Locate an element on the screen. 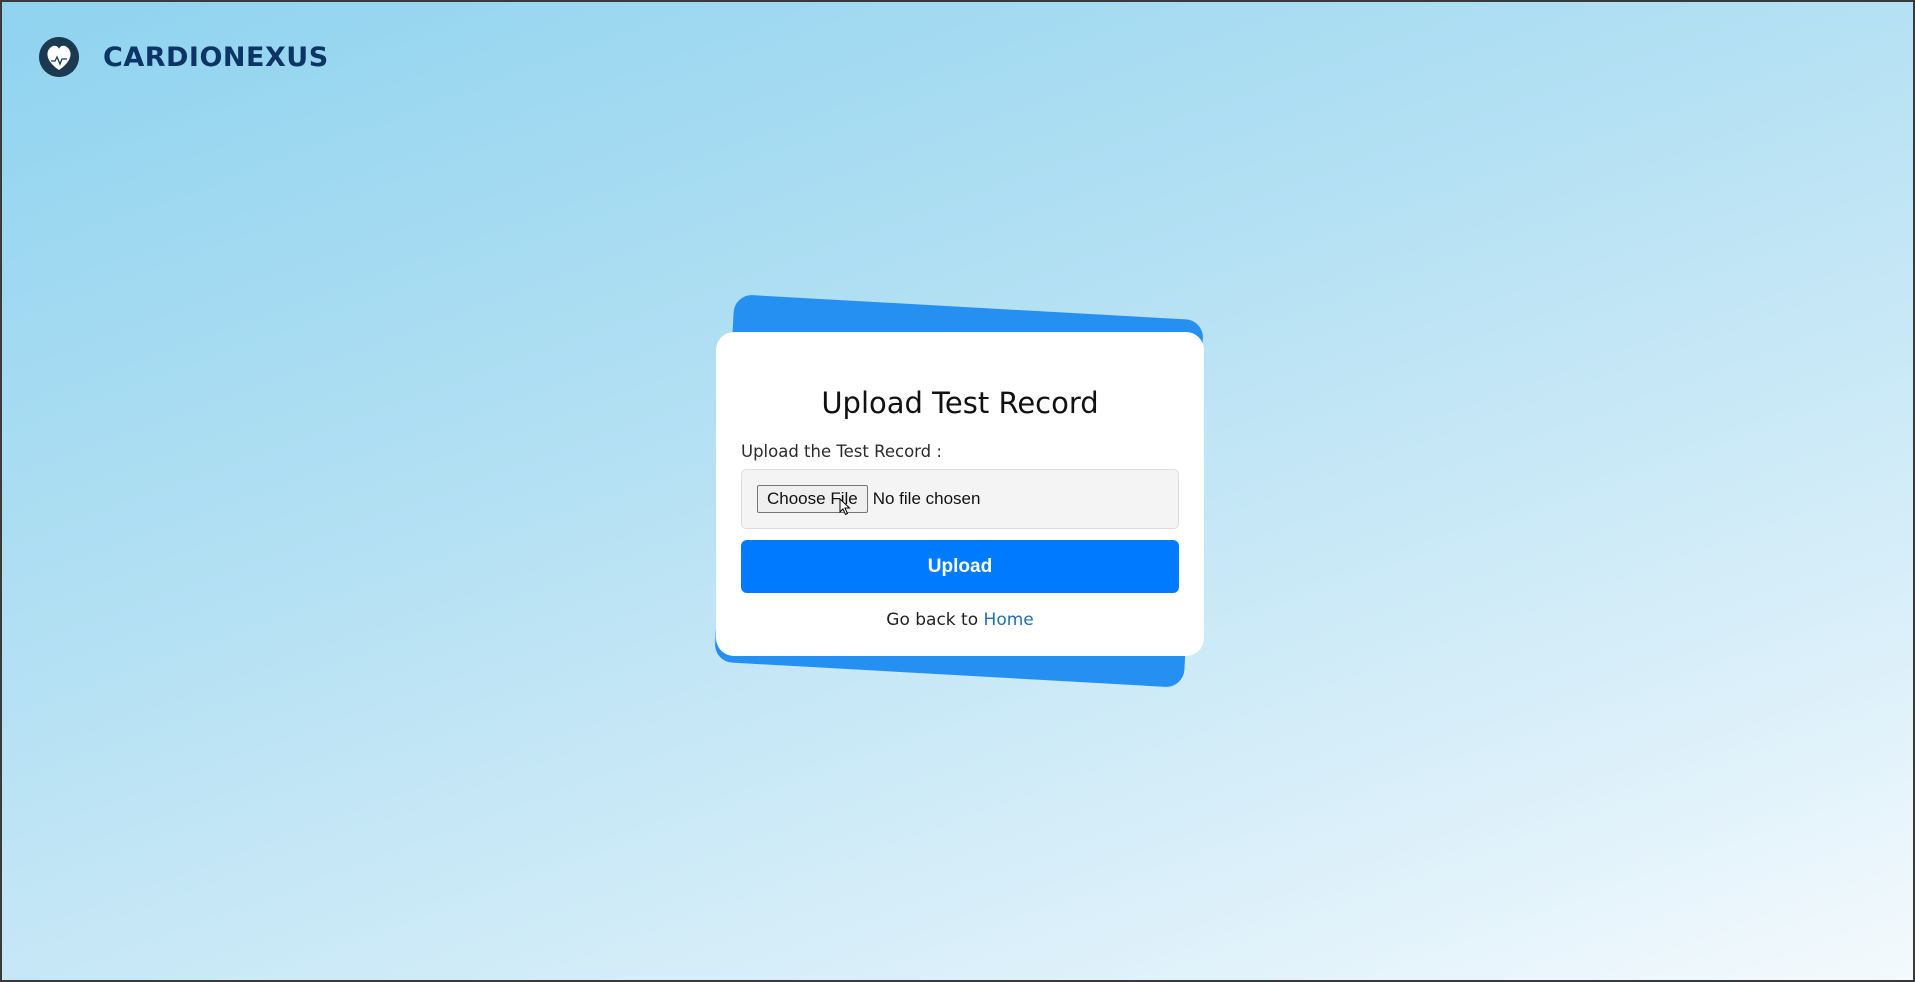  brand-header: CARDIONEXUS is located at coordinates (184, 57).